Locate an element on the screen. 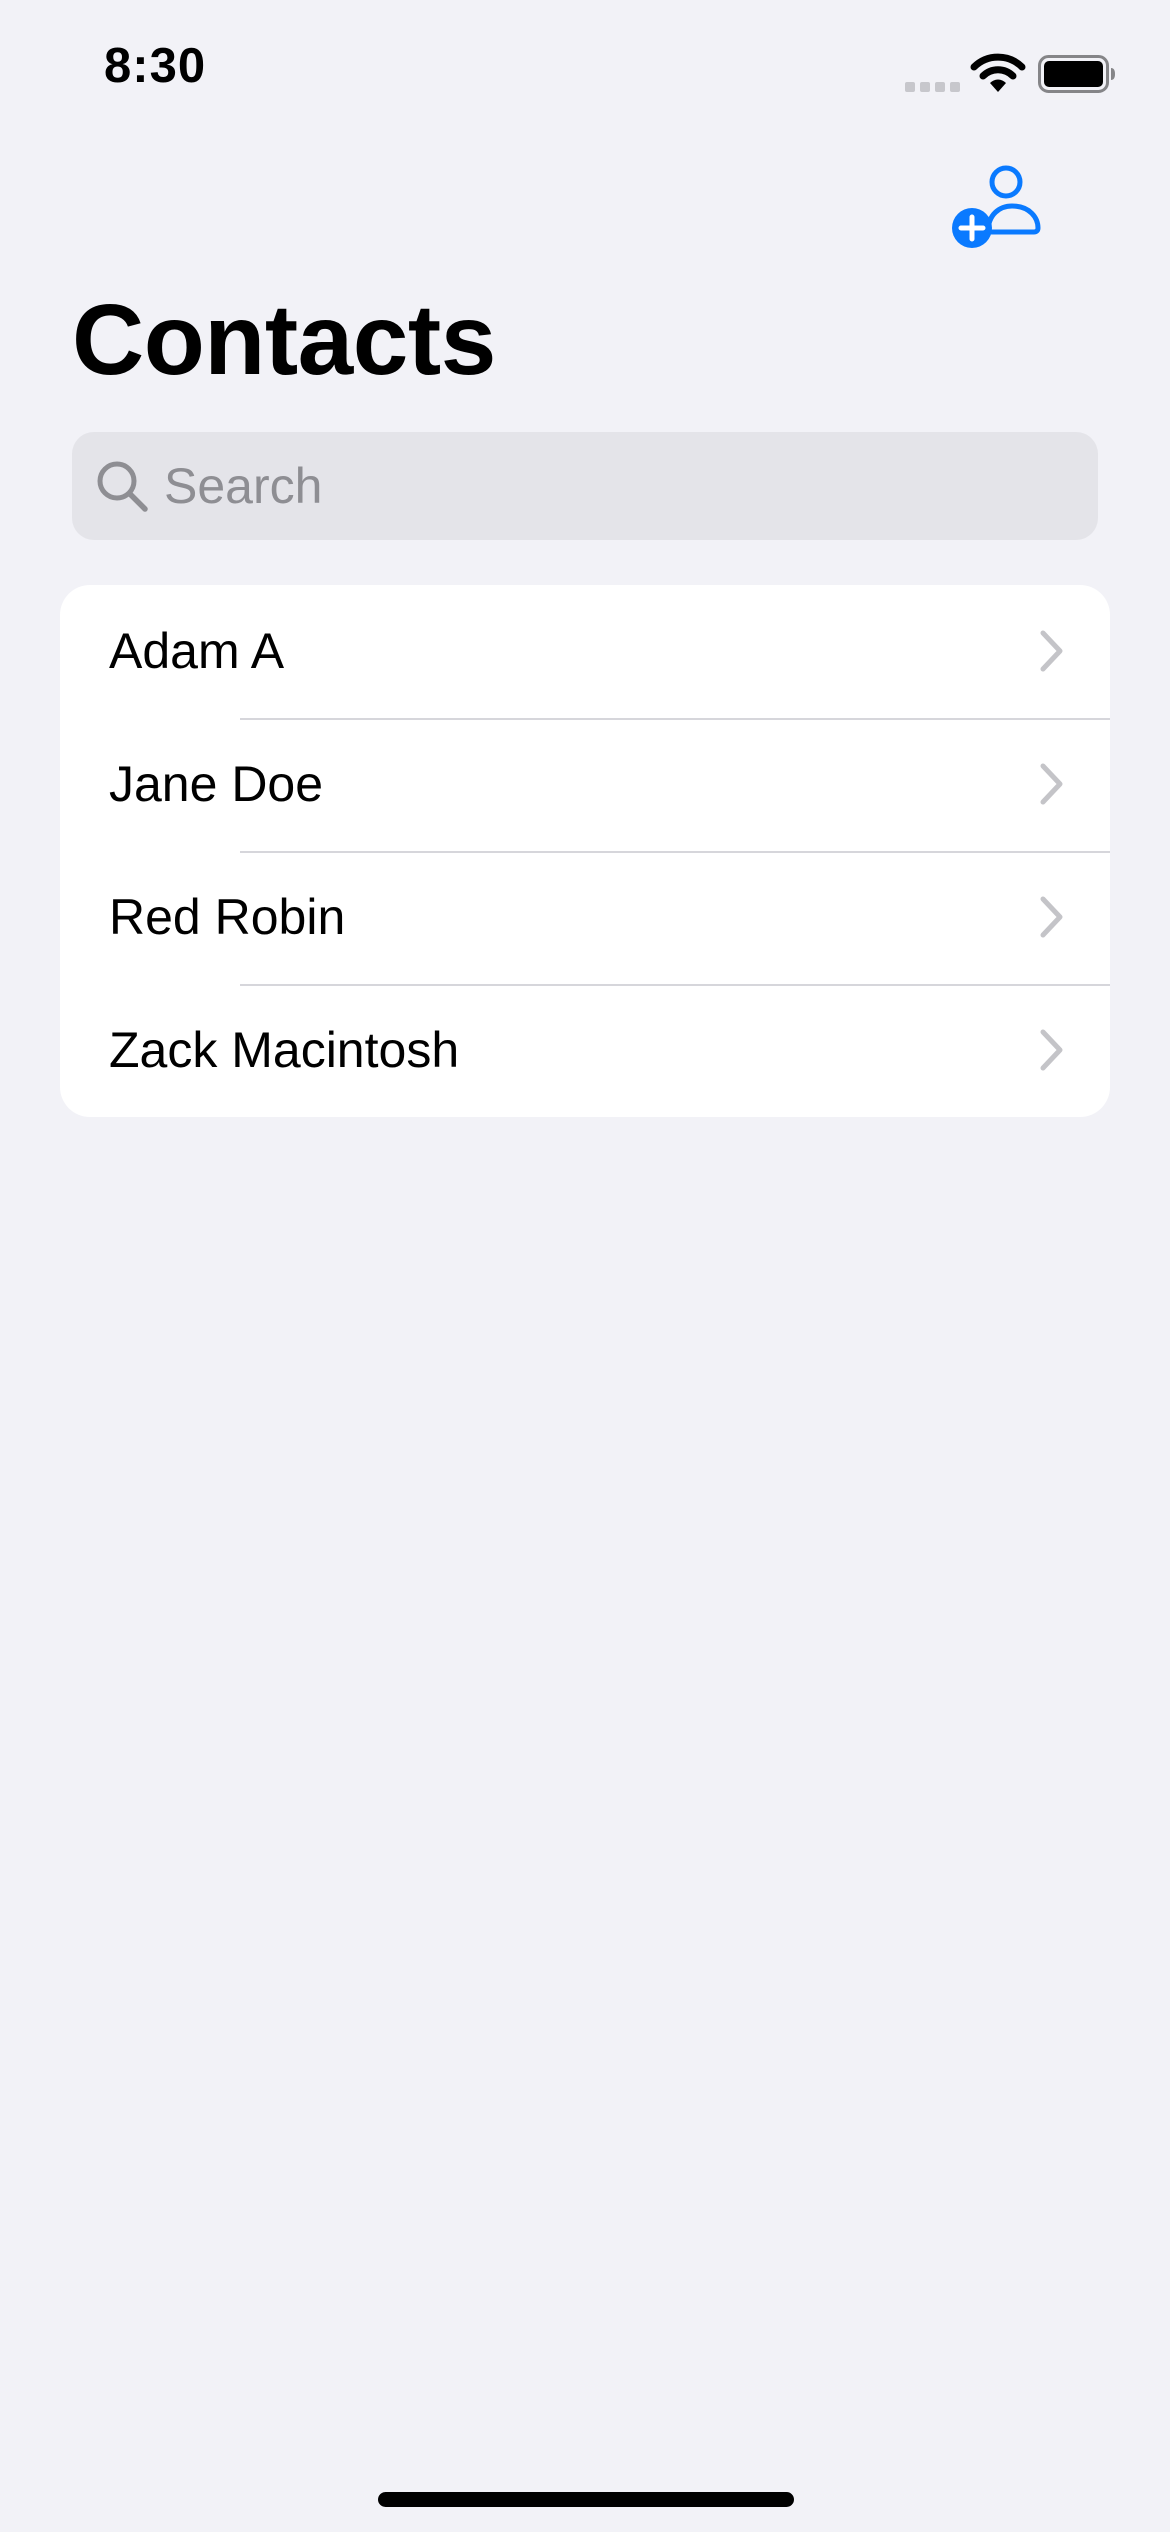 This screenshot has height=2532, width=1170. contact-name: Adam A is located at coordinates (197, 651).